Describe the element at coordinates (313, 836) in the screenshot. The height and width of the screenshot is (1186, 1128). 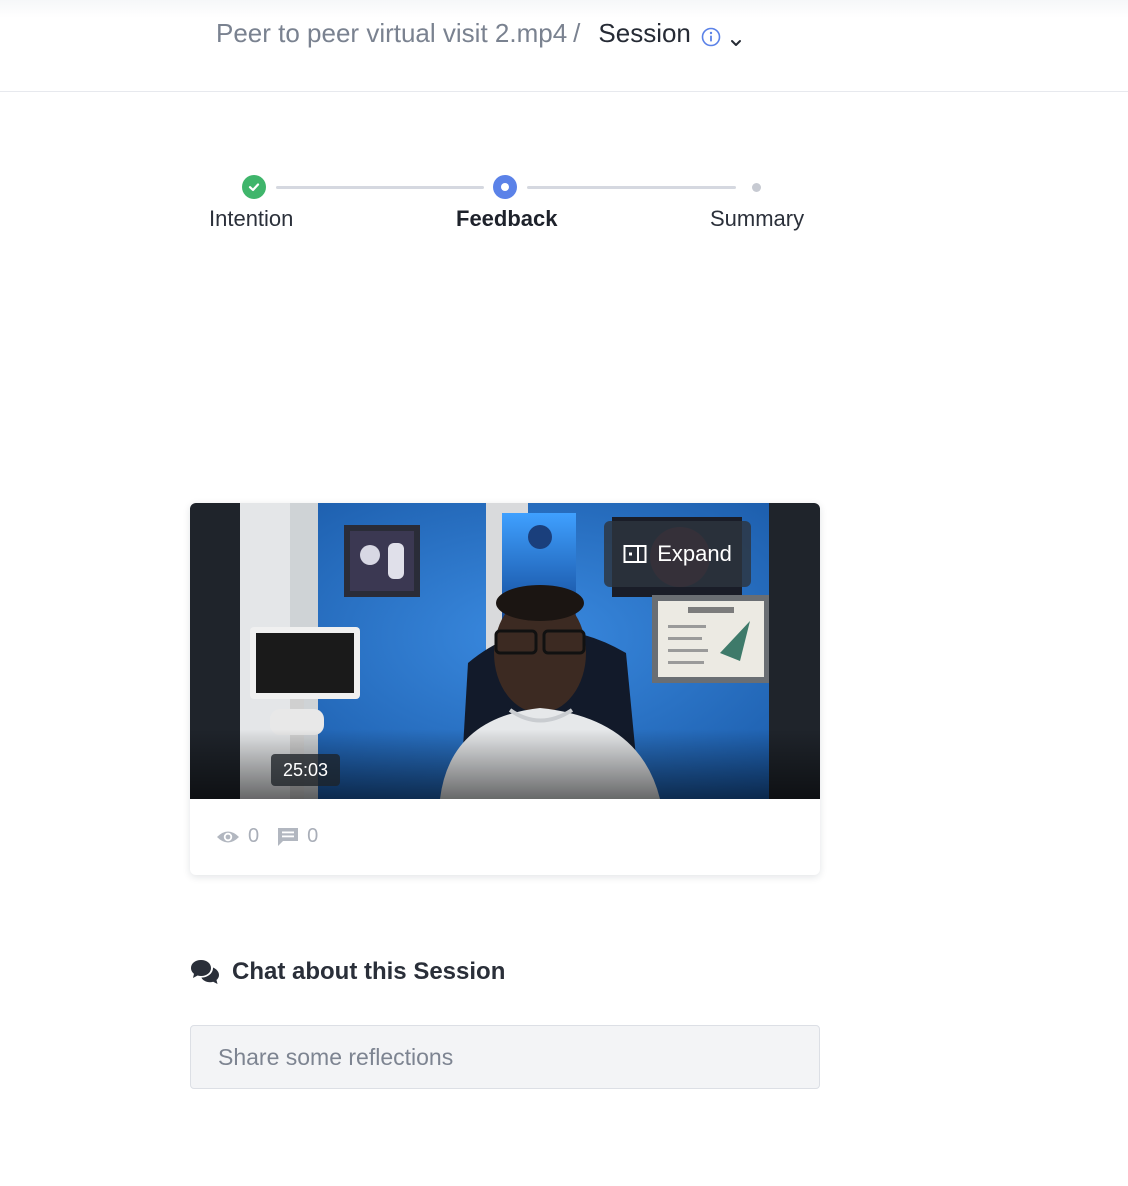
I see `comment-count-value: 0` at that location.